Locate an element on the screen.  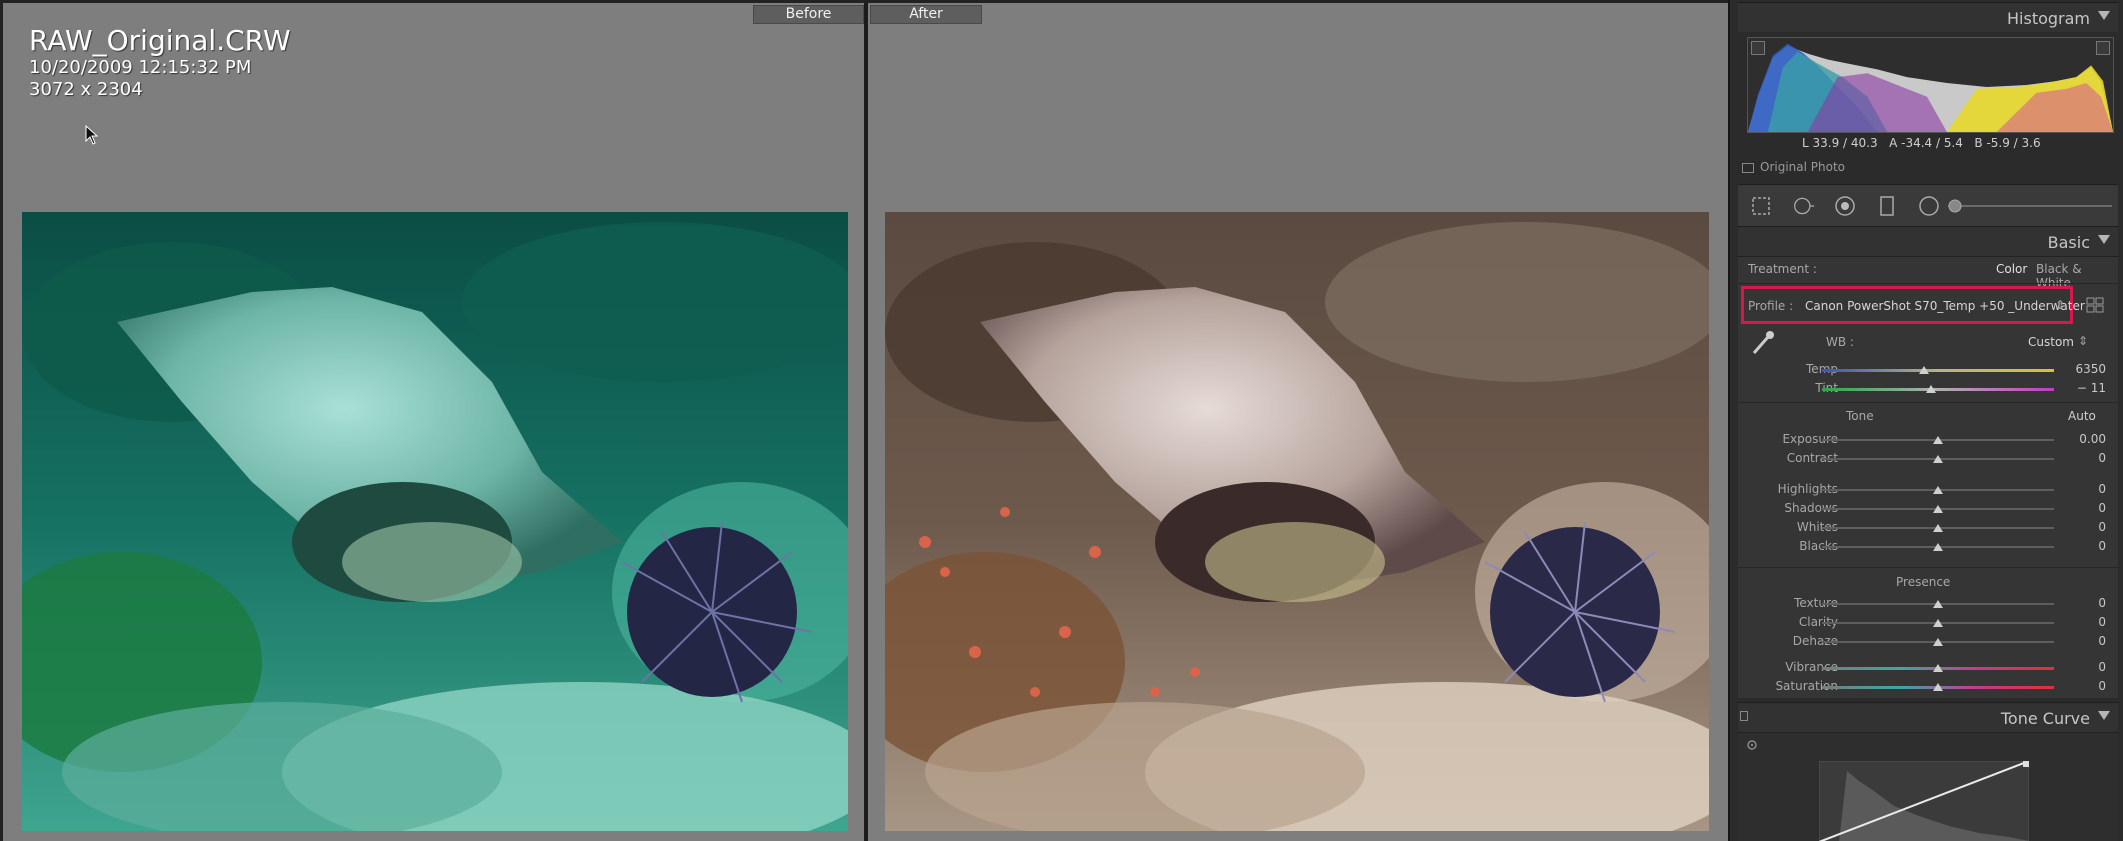
image-dimensions: 3072 x 2304 is located at coordinates (86, 89).